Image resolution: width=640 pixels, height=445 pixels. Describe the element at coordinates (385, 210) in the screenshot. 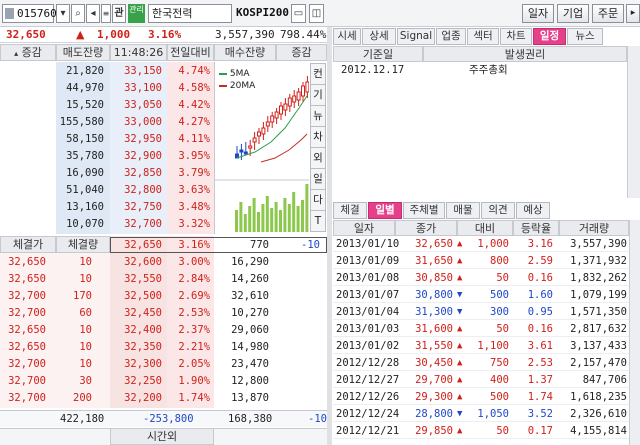

I see `subtab-1: 일별` at that location.